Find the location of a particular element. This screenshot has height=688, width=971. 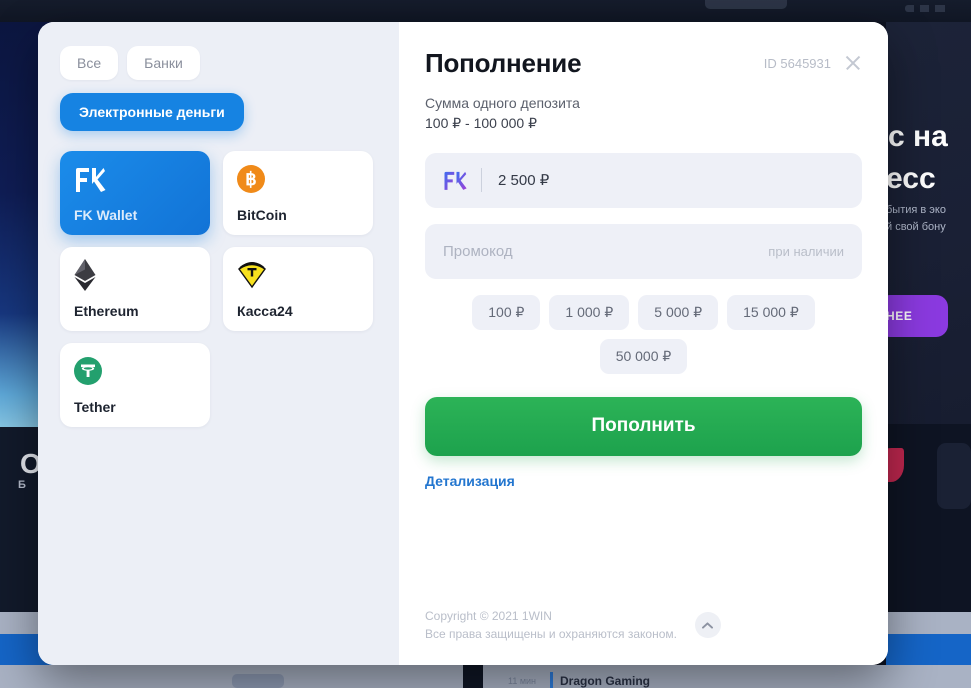

page-title: Пополнение is located at coordinates (503, 63).